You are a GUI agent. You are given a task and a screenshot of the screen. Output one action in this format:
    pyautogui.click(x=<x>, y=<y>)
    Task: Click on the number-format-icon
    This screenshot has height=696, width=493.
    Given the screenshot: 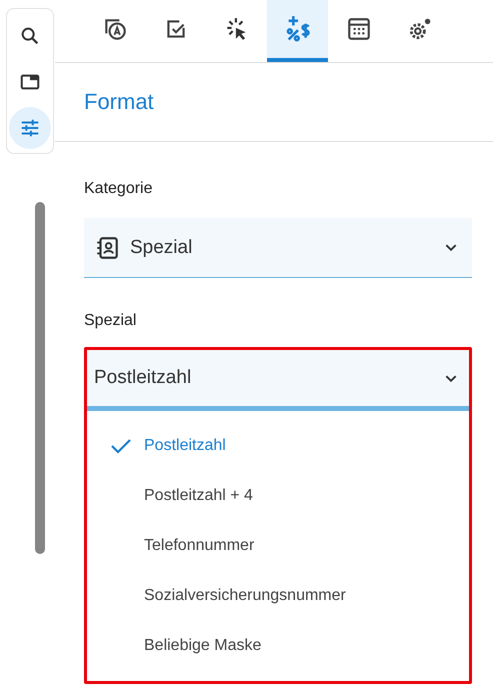 What is the action you would take?
    pyautogui.click(x=298, y=29)
    